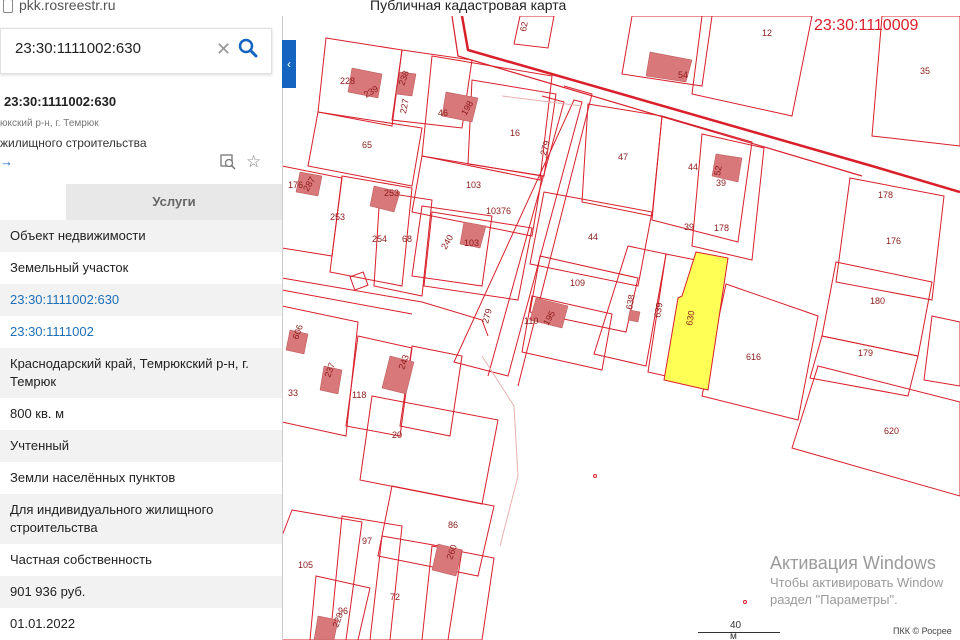 This screenshot has width=960, height=640. What do you see at coordinates (305, 565) in the screenshot?
I see `parcel-label: 105` at bounding box center [305, 565].